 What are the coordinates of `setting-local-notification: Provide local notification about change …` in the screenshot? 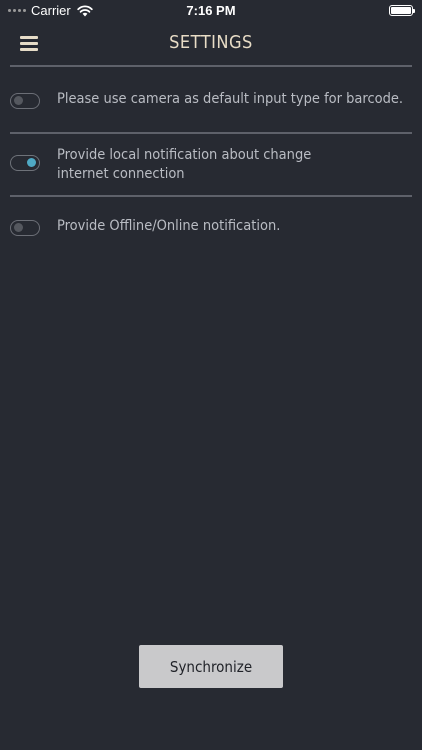 It's located at (211, 165).